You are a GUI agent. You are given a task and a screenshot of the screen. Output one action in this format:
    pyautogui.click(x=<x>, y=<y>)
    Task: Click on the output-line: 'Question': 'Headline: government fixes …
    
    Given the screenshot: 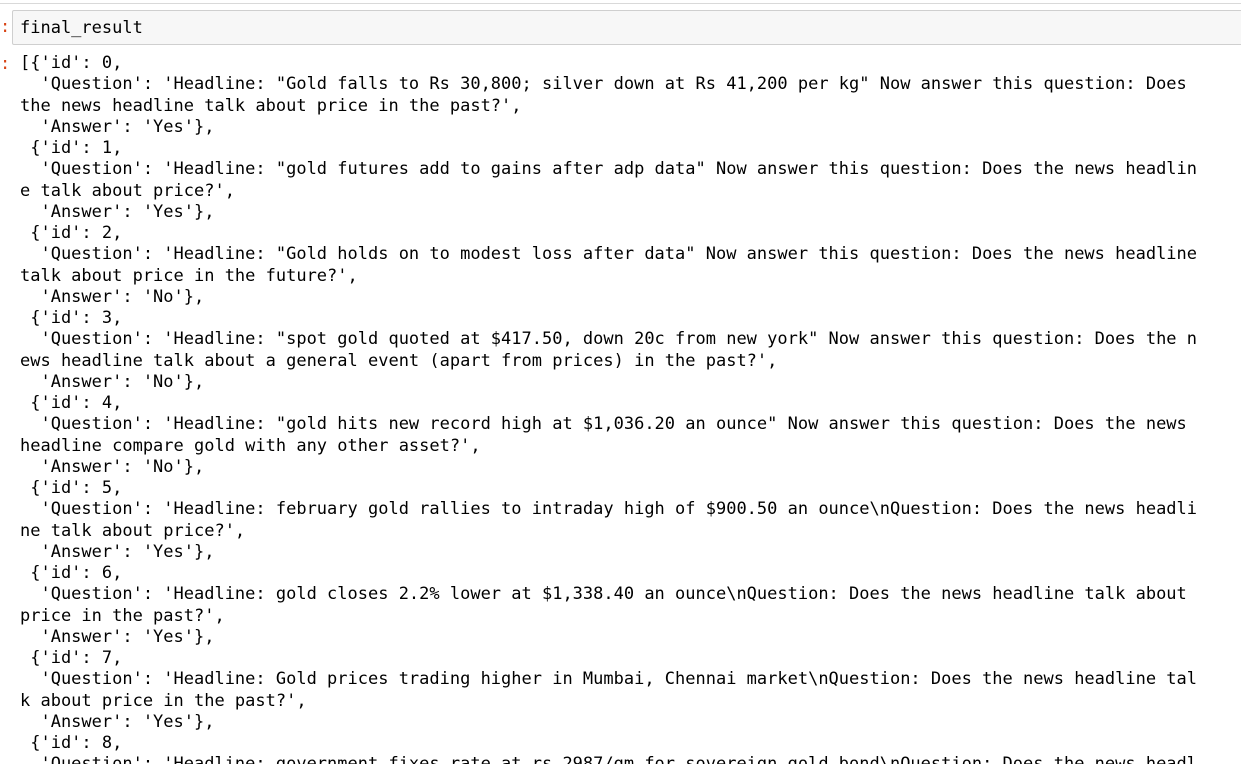 What is the action you would take?
    pyautogui.click(x=630, y=759)
    